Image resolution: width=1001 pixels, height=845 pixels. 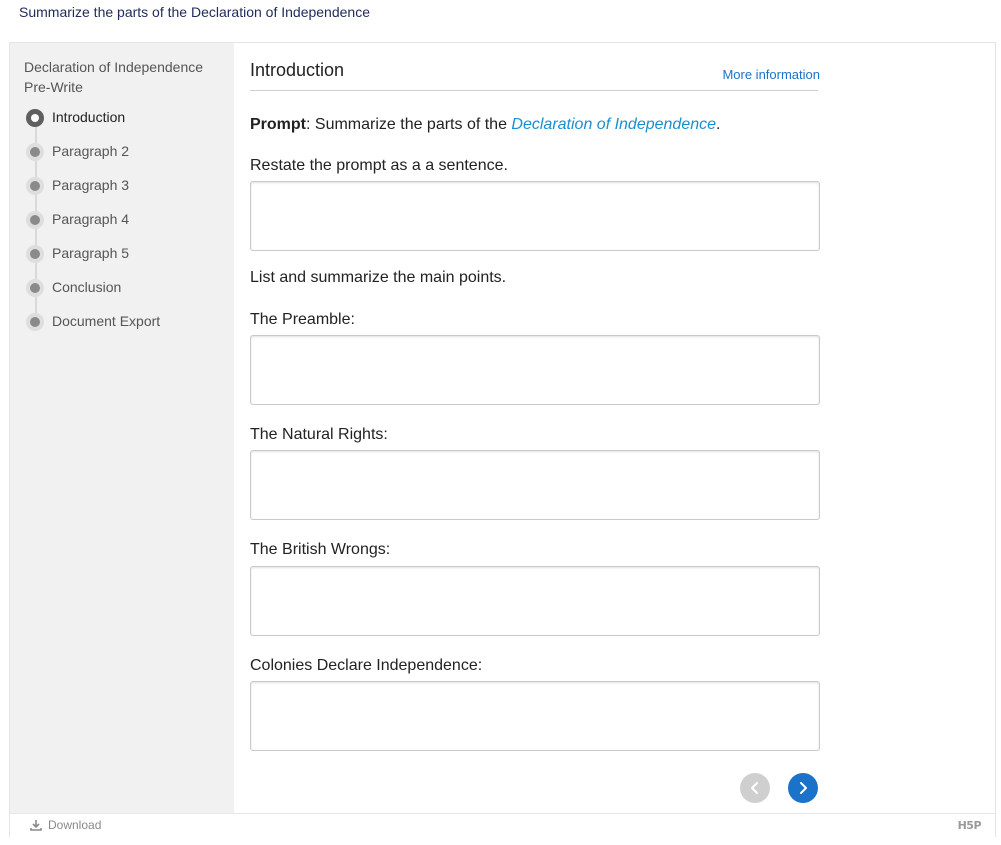 What do you see at coordinates (969, 825) in the screenshot?
I see `h5p-logo: H5P` at bounding box center [969, 825].